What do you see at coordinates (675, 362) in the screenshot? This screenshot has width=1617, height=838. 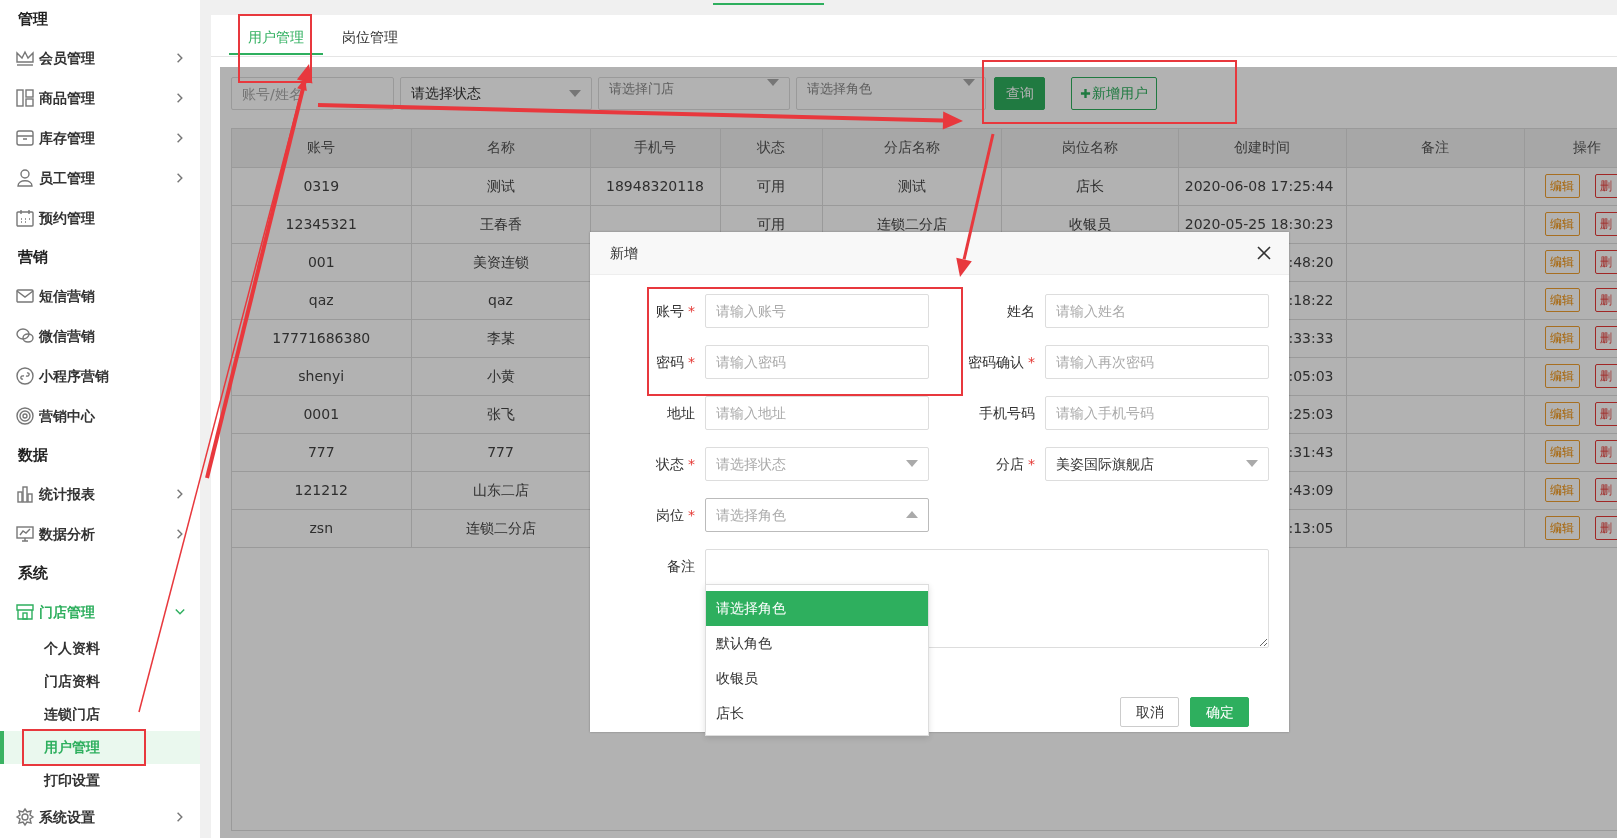 I see `field-label: 密码 *` at bounding box center [675, 362].